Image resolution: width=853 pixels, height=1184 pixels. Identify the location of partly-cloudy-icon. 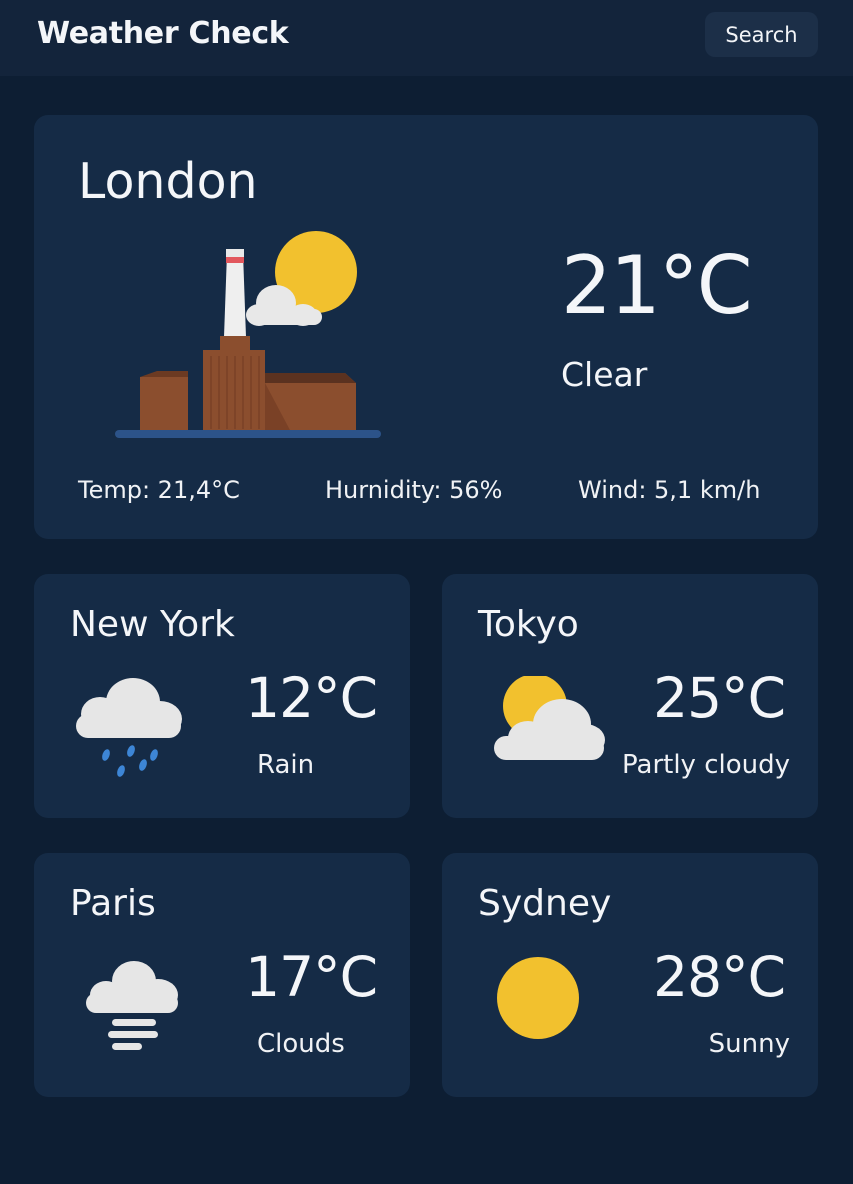
(549, 718).